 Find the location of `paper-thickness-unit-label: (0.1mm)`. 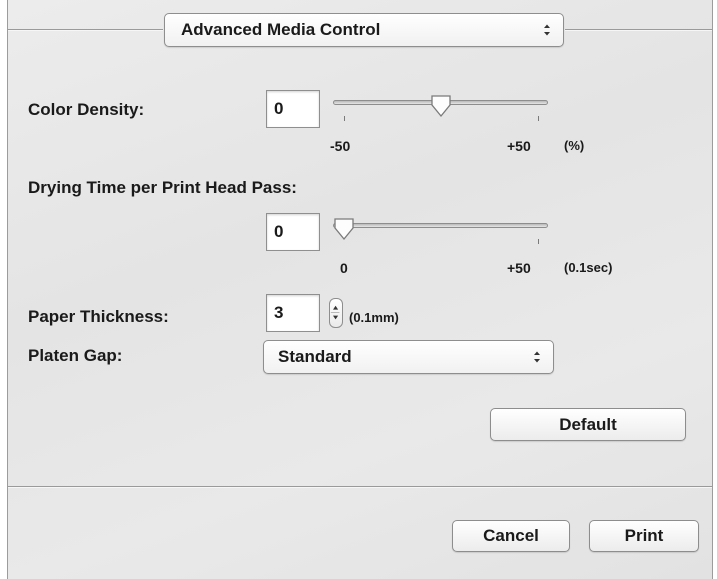

paper-thickness-unit-label: (0.1mm) is located at coordinates (374, 317).